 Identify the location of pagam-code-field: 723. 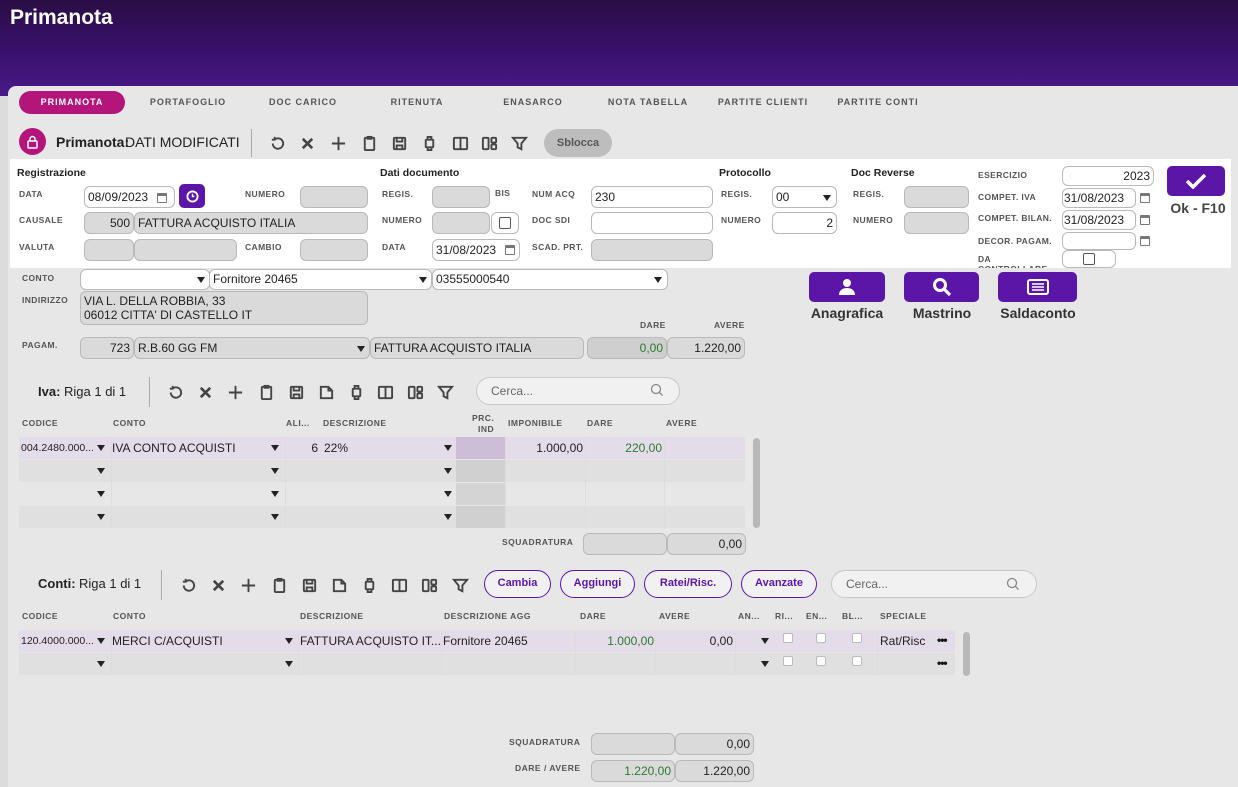
(107, 348).